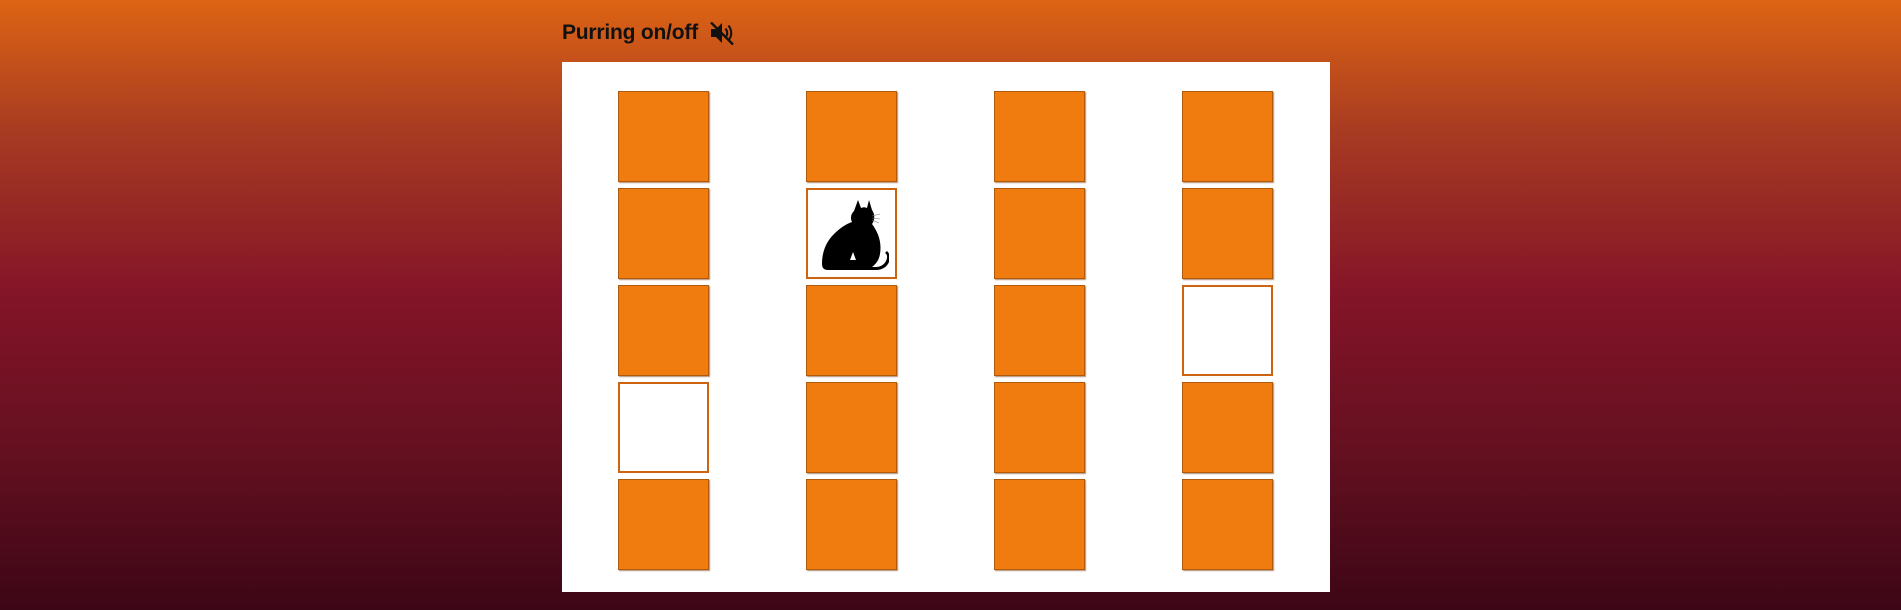 This screenshot has width=1901, height=610. Describe the element at coordinates (722, 33) in the screenshot. I see `speaker-muted-icon` at that location.